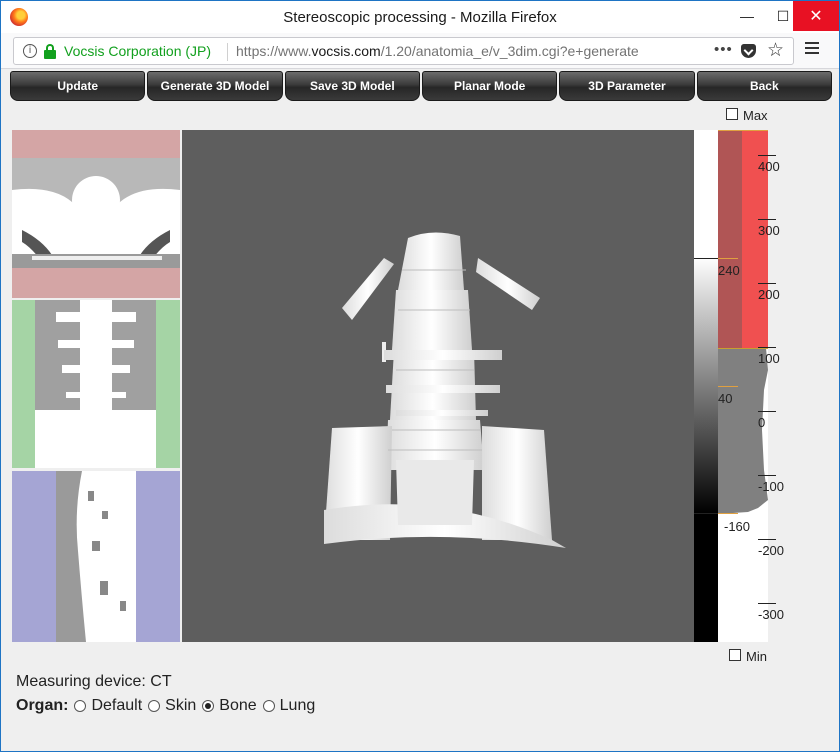 This screenshot has width=840, height=752. What do you see at coordinates (735, 655) in the screenshot?
I see `min-checkbox` at bounding box center [735, 655].